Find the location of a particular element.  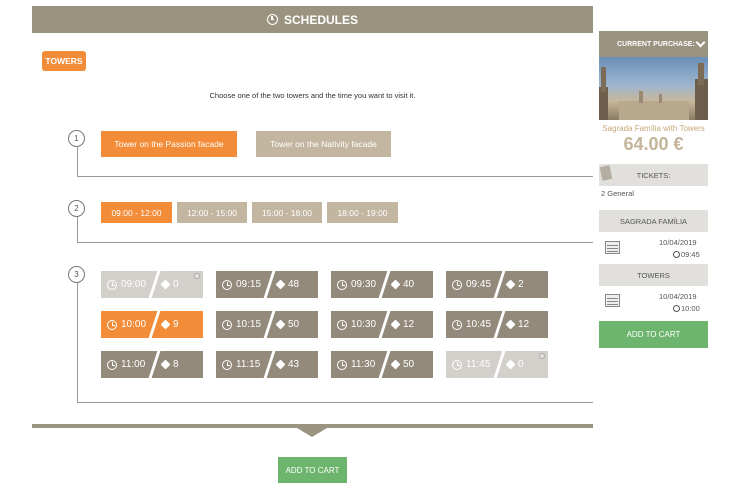

step-1-marker: 1 is located at coordinates (76, 138).